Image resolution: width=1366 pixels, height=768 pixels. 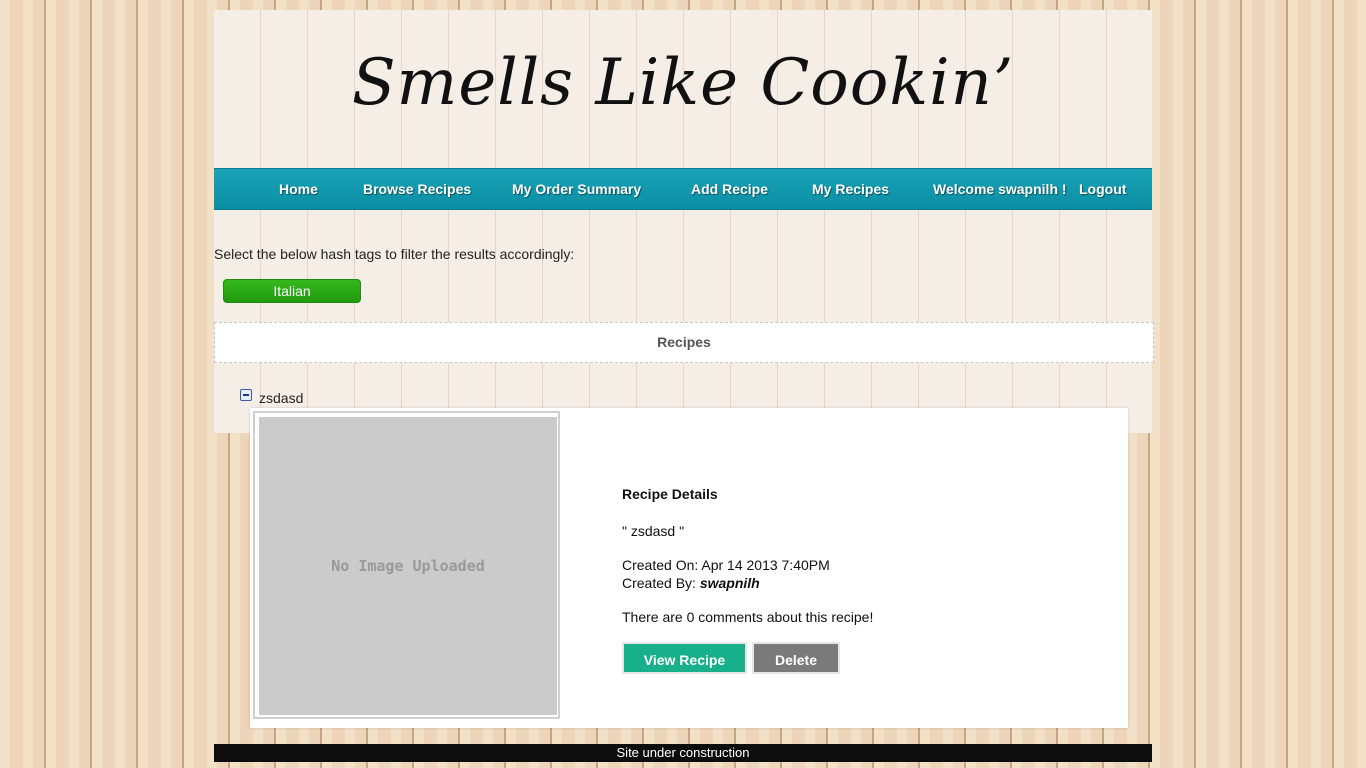 I want to click on nav-home: Home, so click(x=298, y=189).